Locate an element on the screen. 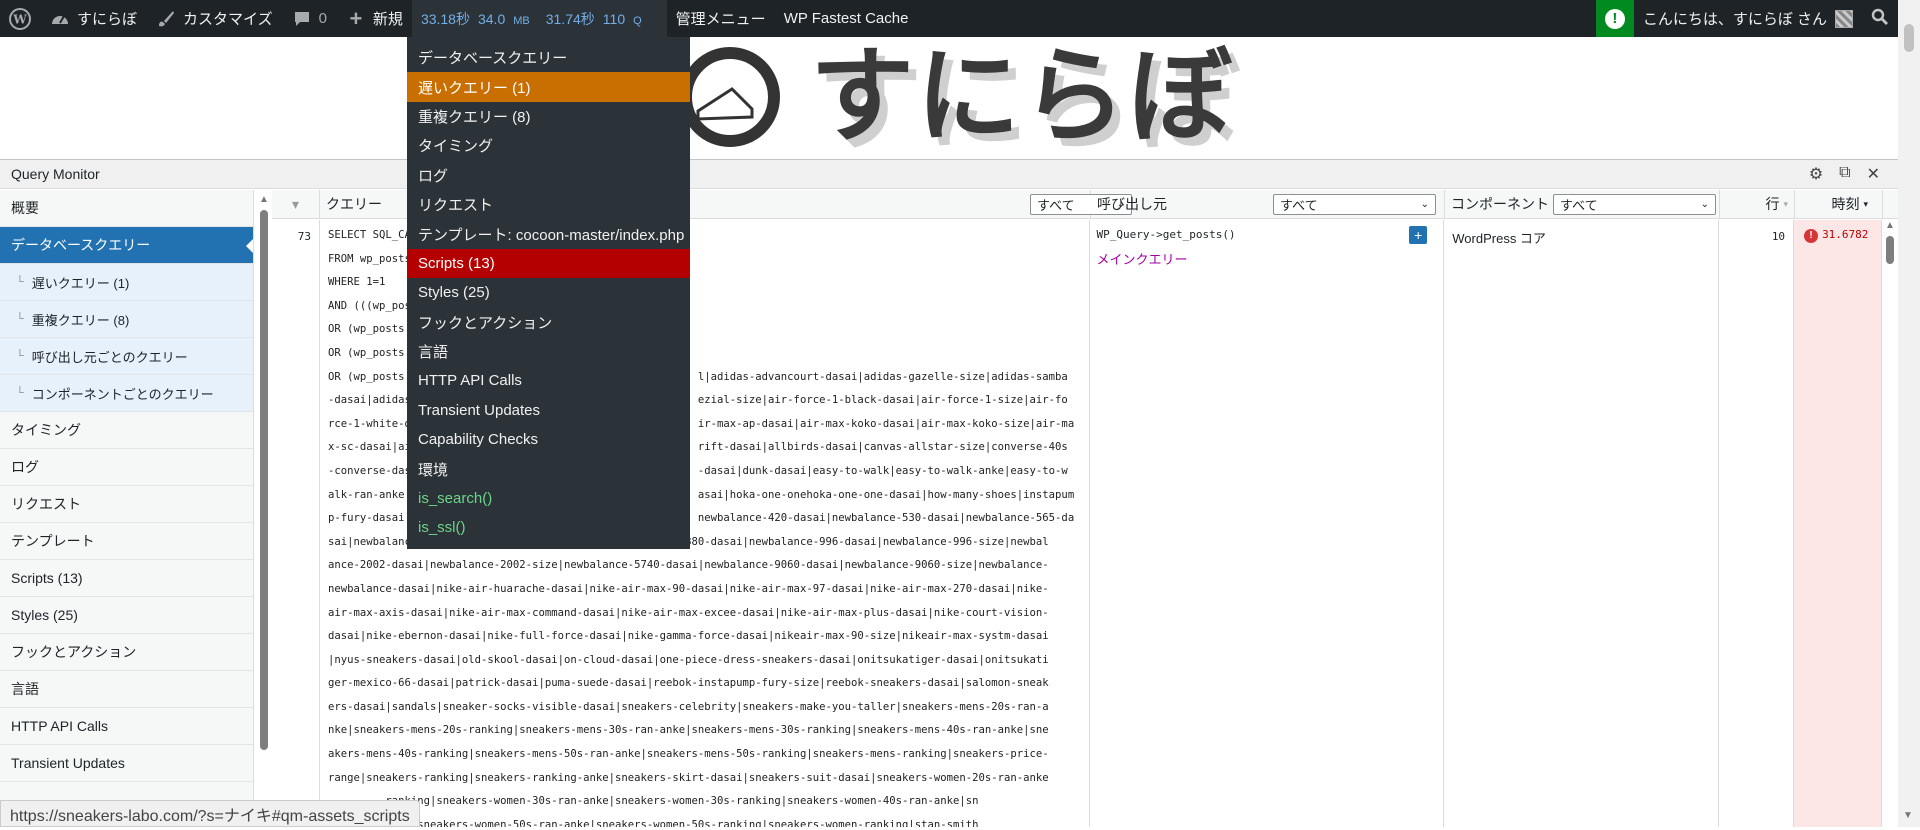 The width and height of the screenshot is (1920, 830). scroll-down-arrow: ▼ is located at coordinates (1908, 815).